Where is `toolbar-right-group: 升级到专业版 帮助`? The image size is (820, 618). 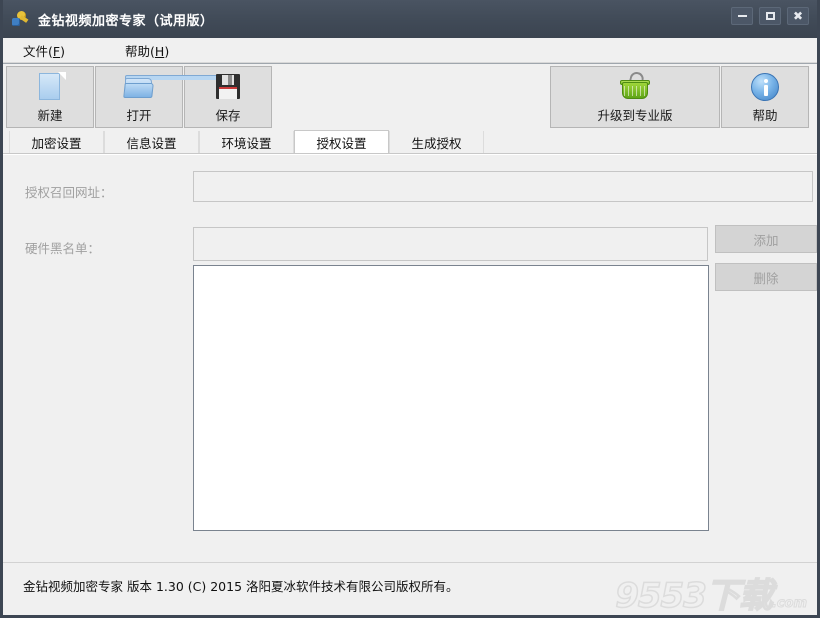
toolbar-right-group: 升级到专业版 帮助 is located at coordinates (680, 97).